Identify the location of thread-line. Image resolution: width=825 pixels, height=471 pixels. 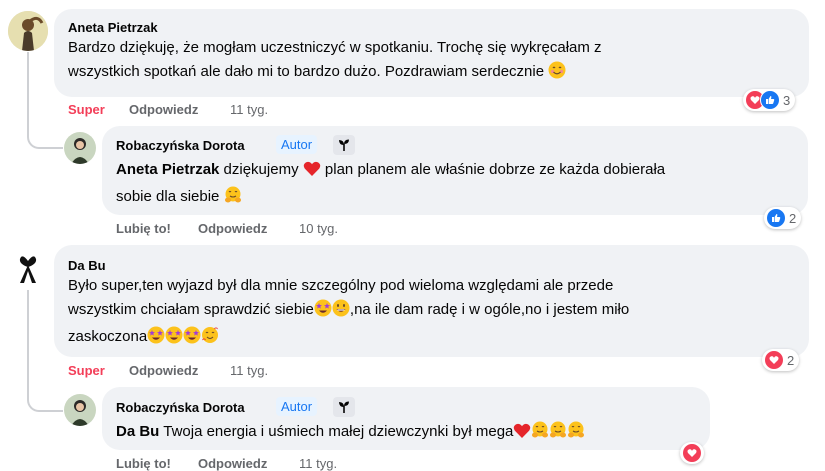
(28, 335).